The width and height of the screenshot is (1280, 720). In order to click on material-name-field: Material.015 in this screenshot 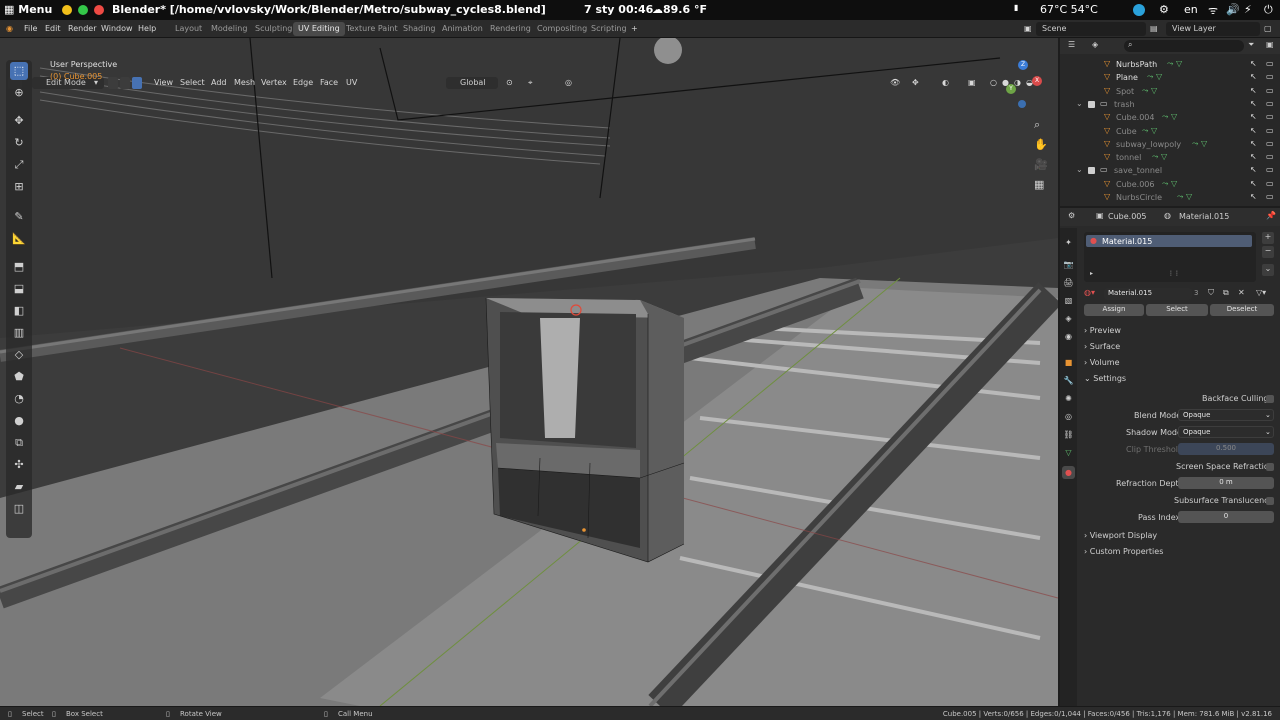, I will do `click(1148, 294)`.